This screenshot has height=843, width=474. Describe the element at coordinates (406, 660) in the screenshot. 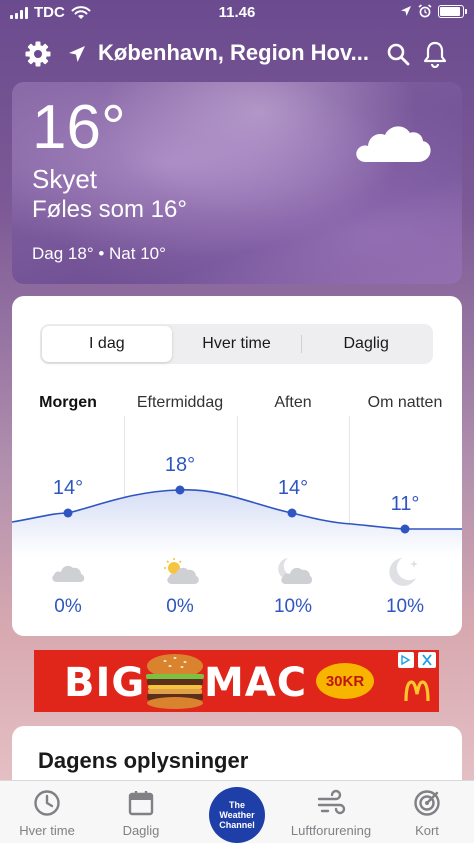

I see `ad-info-icon` at that location.